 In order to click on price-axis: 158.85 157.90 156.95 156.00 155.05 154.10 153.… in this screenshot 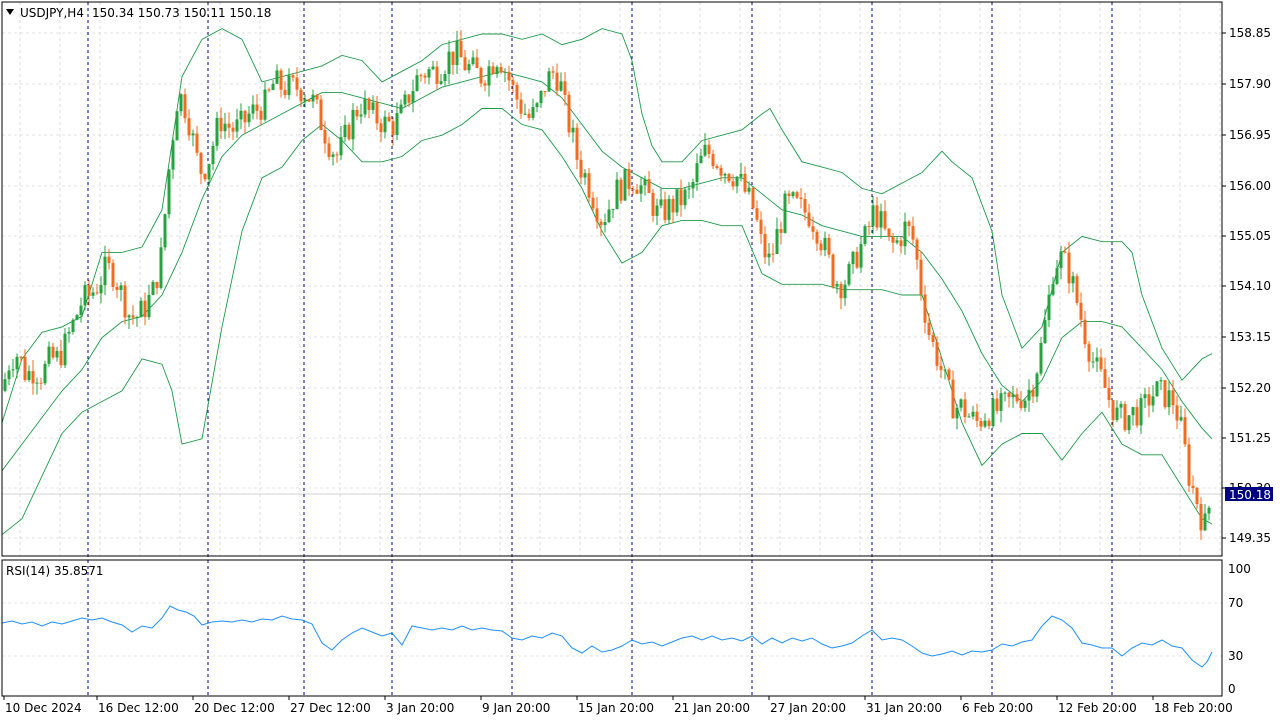, I will do `click(1246, 285)`.